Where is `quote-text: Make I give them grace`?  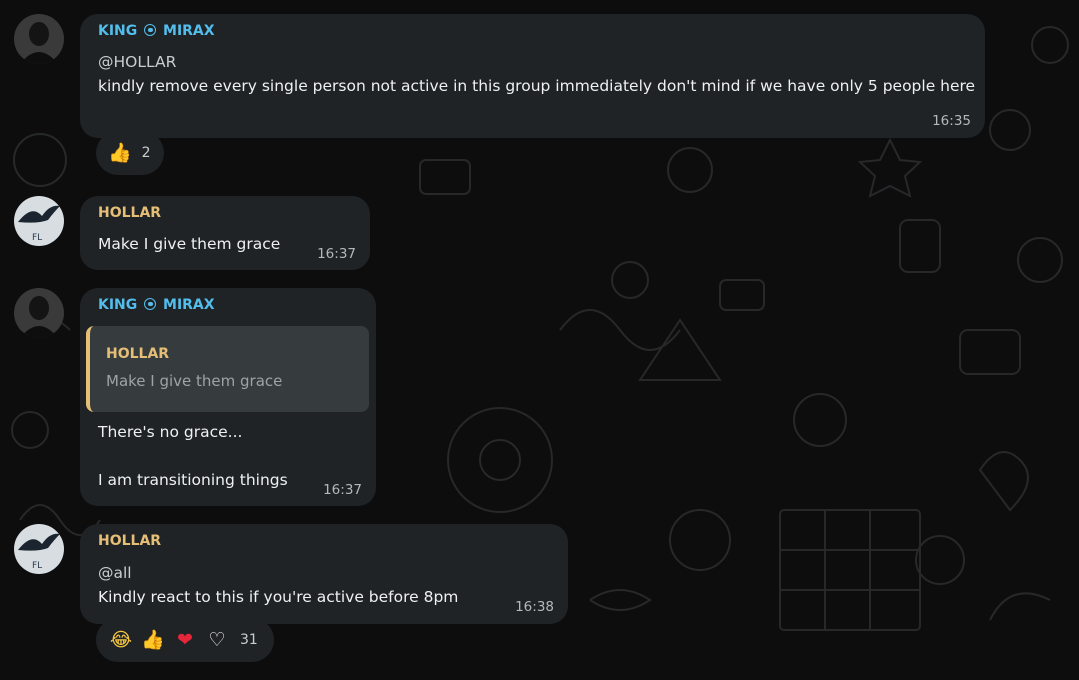 quote-text: Make I give them grace is located at coordinates (194, 381).